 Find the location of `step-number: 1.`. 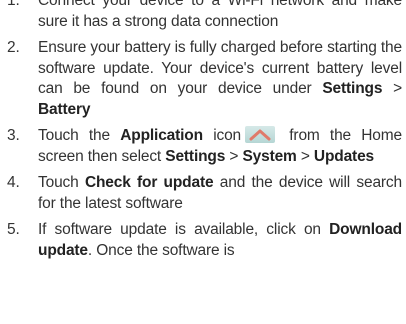

step-number: 1. is located at coordinates (13, 4).